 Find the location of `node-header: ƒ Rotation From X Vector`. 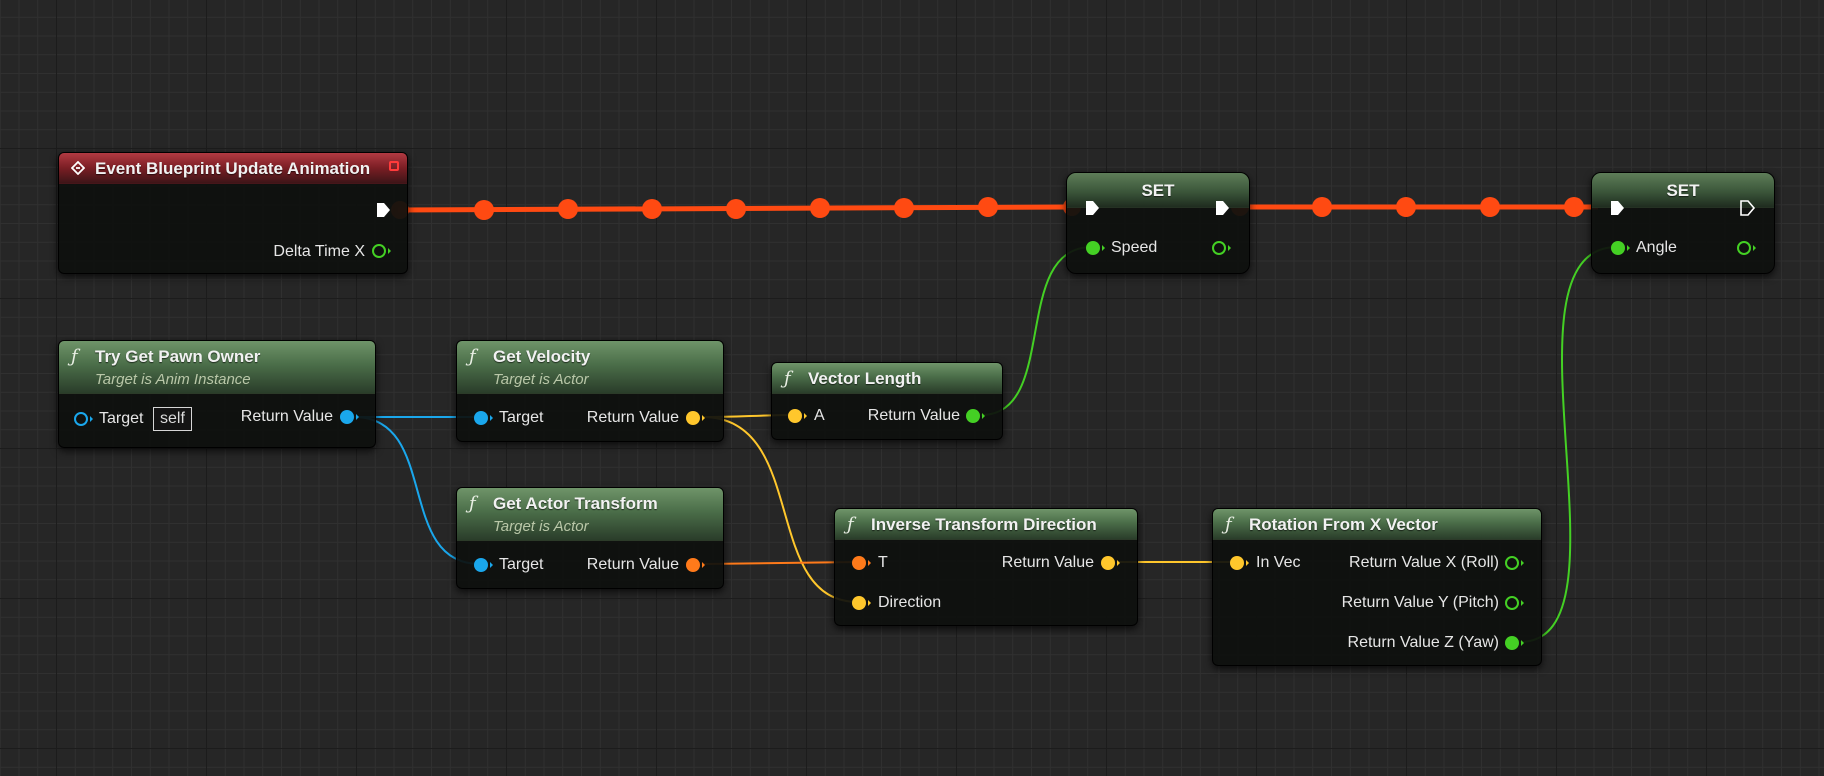

node-header: ƒ Rotation From X Vector is located at coordinates (1377, 524).